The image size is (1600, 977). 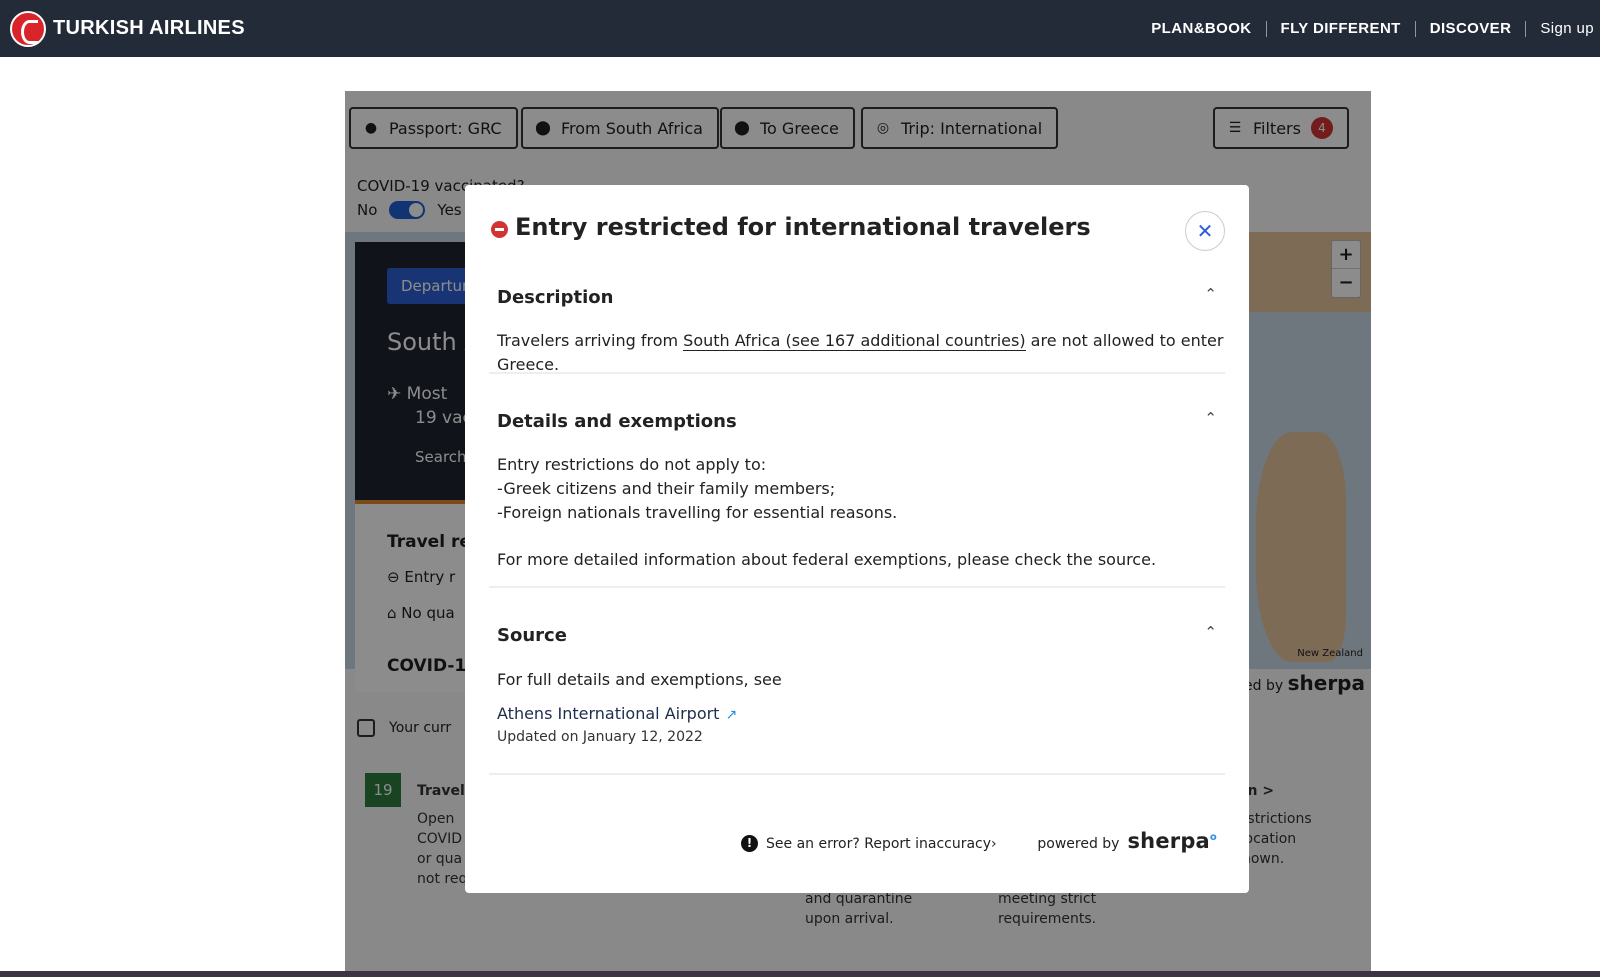 What do you see at coordinates (600, 737) in the screenshot?
I see `updated-date: Updated on January 12, 2022` at bounding box center [600, 737].